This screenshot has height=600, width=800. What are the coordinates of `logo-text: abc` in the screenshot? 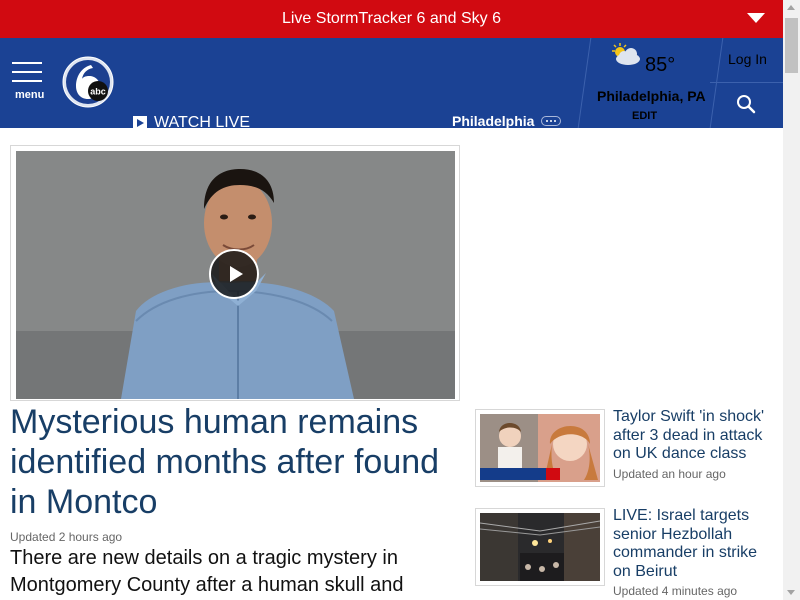 It's located at (98, 92).